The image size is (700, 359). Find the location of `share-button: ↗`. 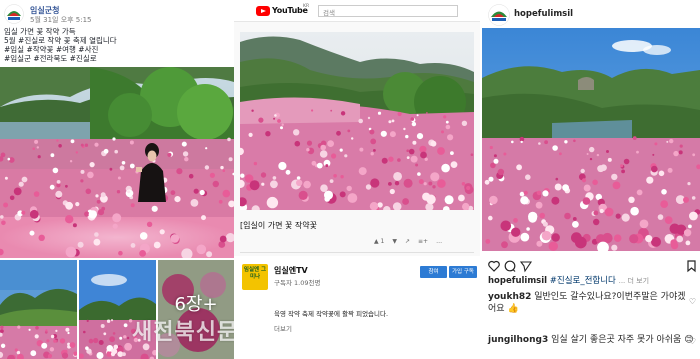

share-button: ↗ is located at coordinates (407, 241).